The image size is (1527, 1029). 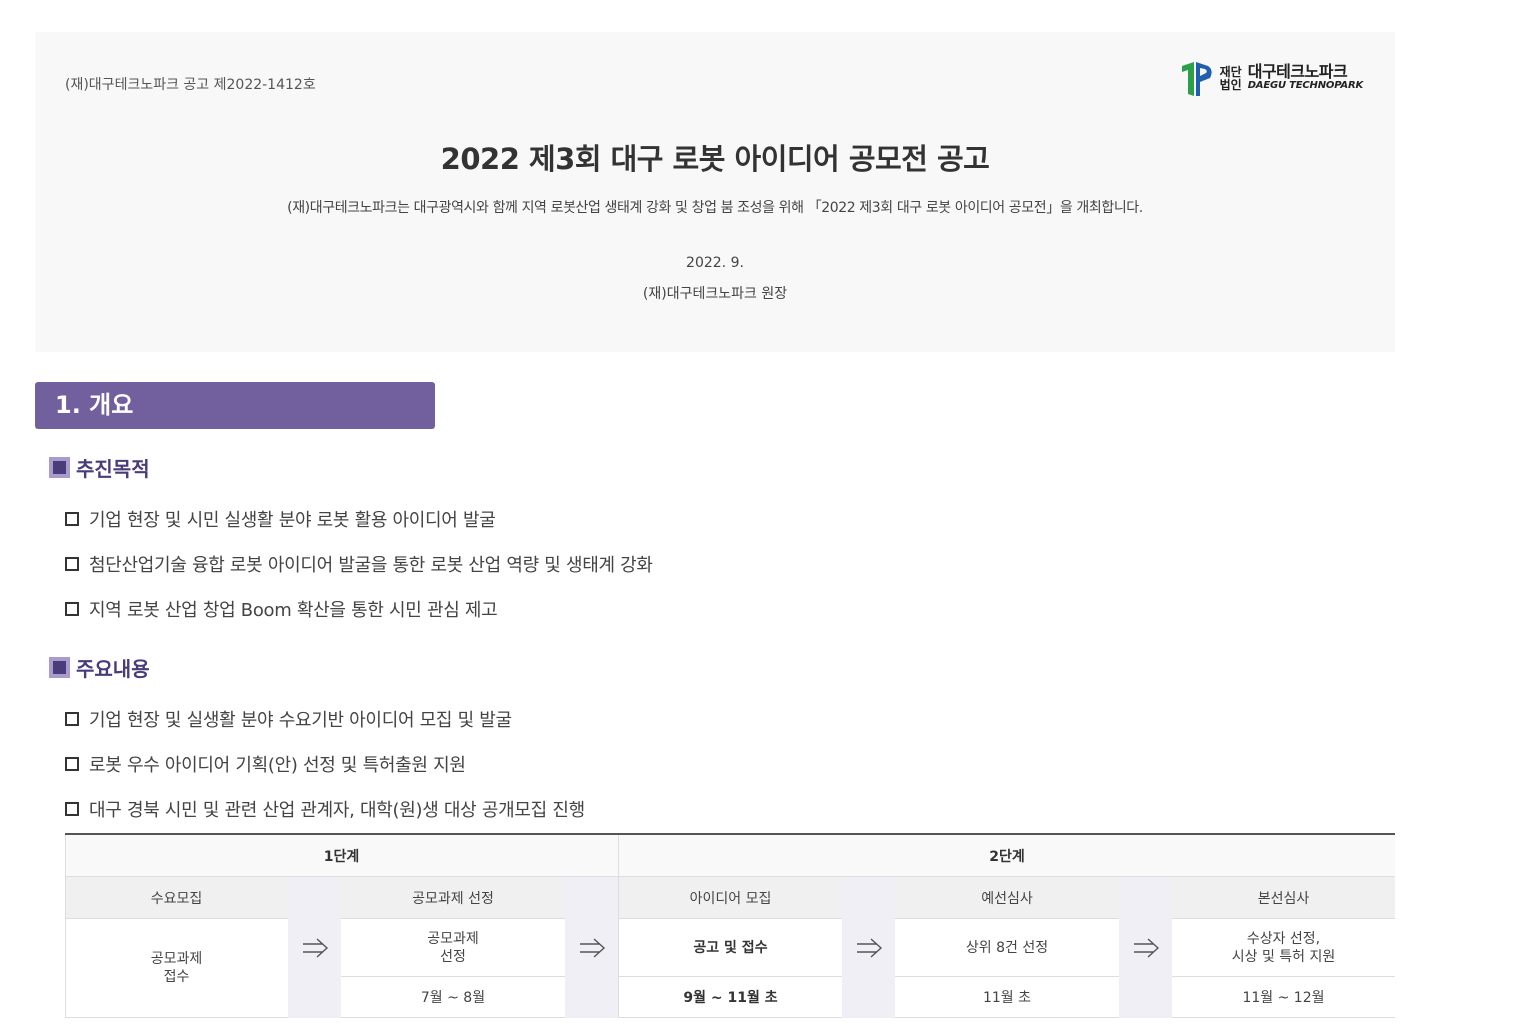 I want to click on step-body: 수상자 선정, 시상 및 특허 지원, so click(x=1283, y=948).